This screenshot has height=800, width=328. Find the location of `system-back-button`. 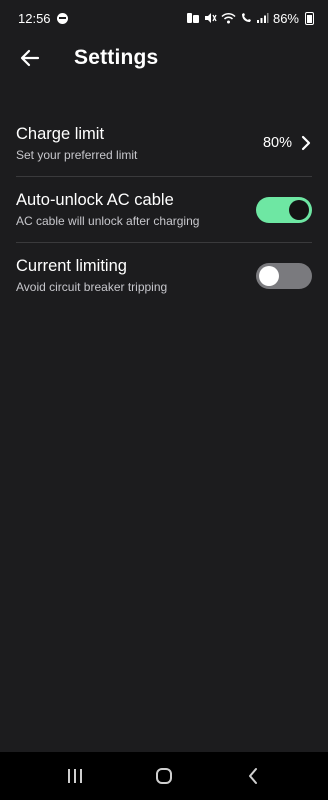

system-back-button is located at coordinates (253, 776).